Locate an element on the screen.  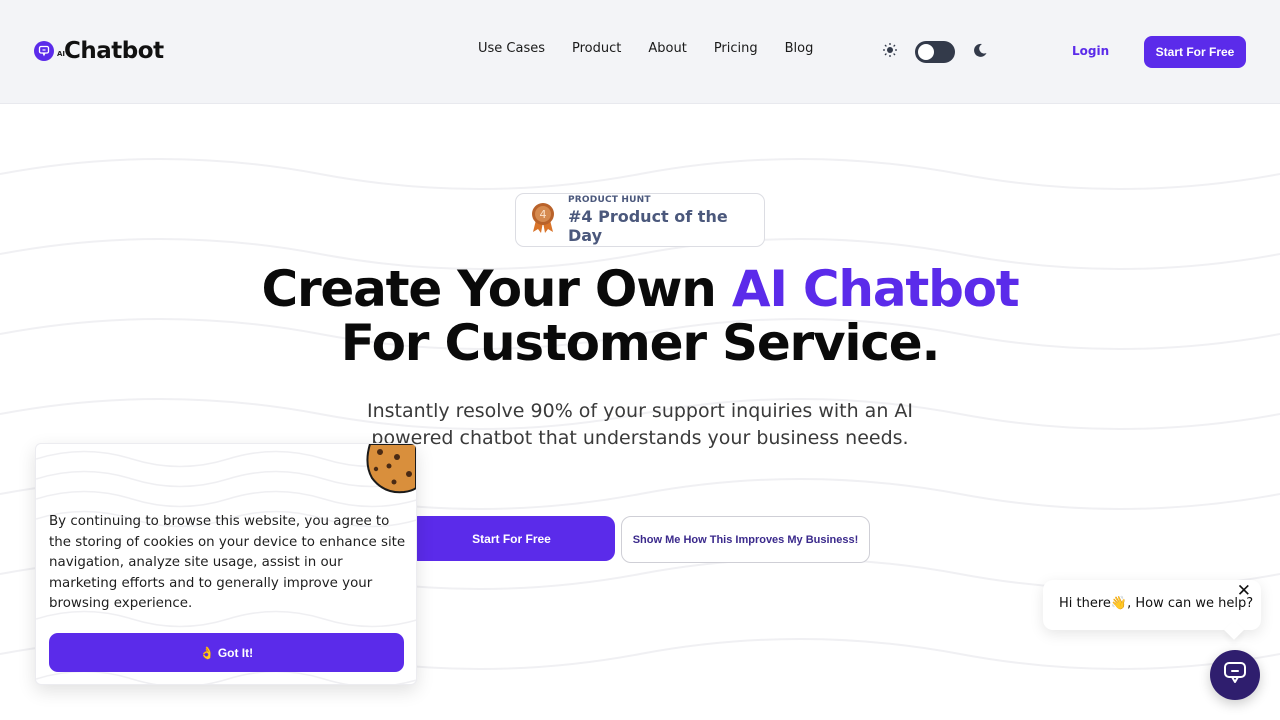
hero-title-line2: For Customer Service. is located at coordinates (640, 343).